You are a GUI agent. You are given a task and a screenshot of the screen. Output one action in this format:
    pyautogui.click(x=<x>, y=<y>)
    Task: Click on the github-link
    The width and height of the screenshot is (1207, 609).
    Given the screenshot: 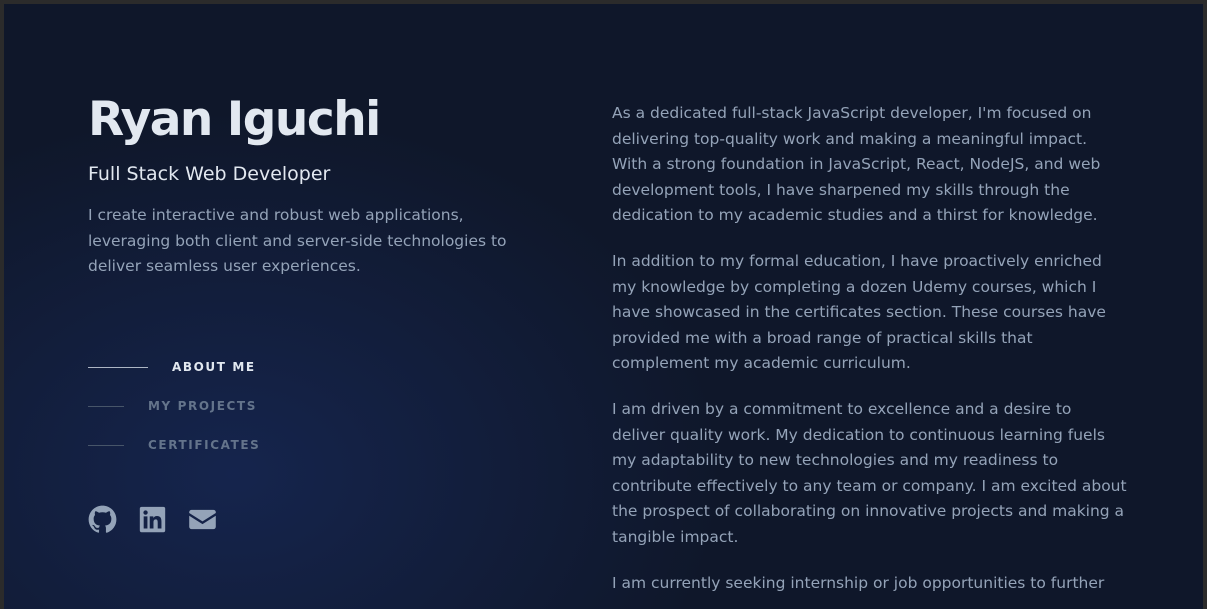 What is the action you would take?
    pyautogui.click(x=102, y=519)
    